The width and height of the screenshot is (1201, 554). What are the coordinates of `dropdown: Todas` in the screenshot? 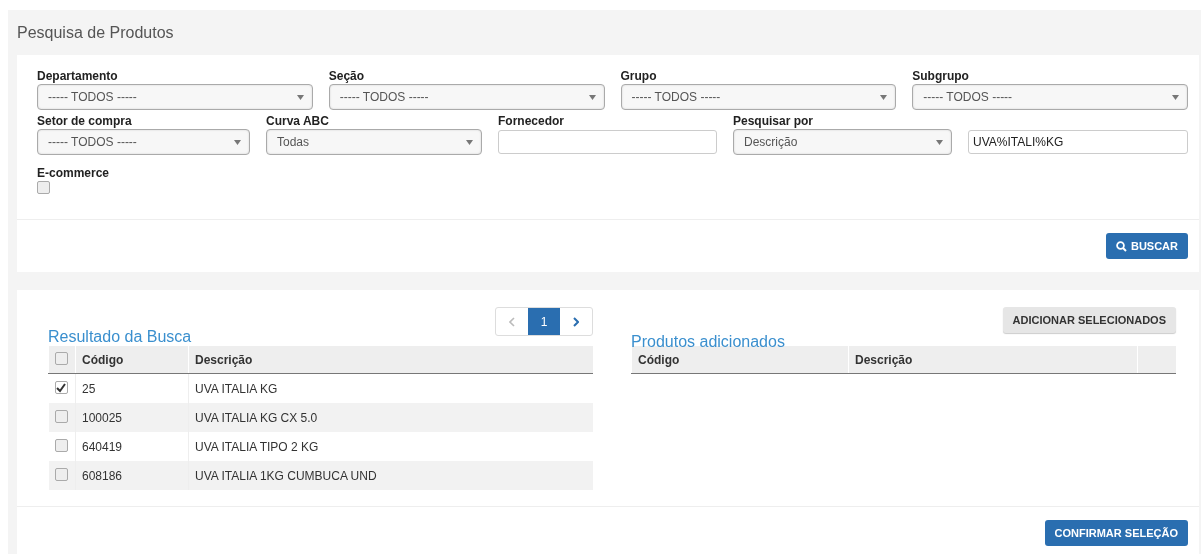 It's located at (374, 142).